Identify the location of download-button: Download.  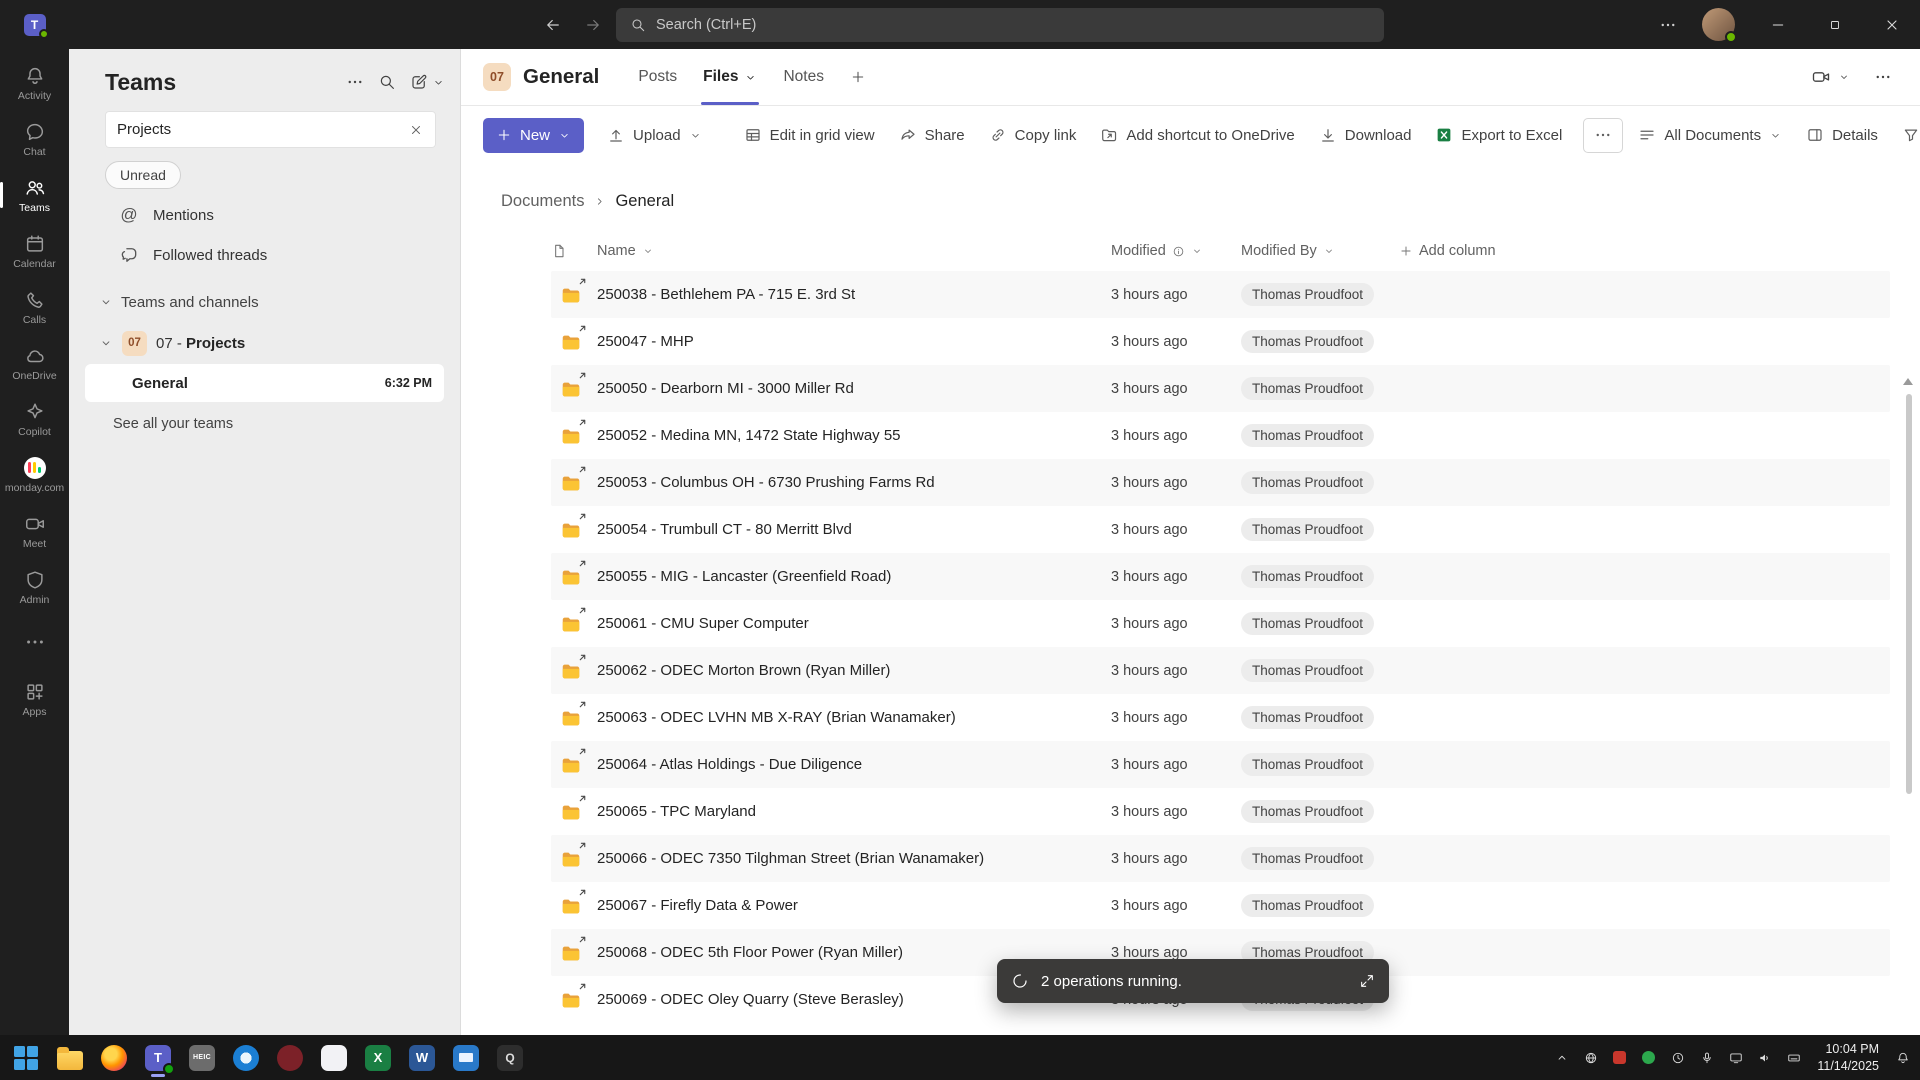
(1365, 135).